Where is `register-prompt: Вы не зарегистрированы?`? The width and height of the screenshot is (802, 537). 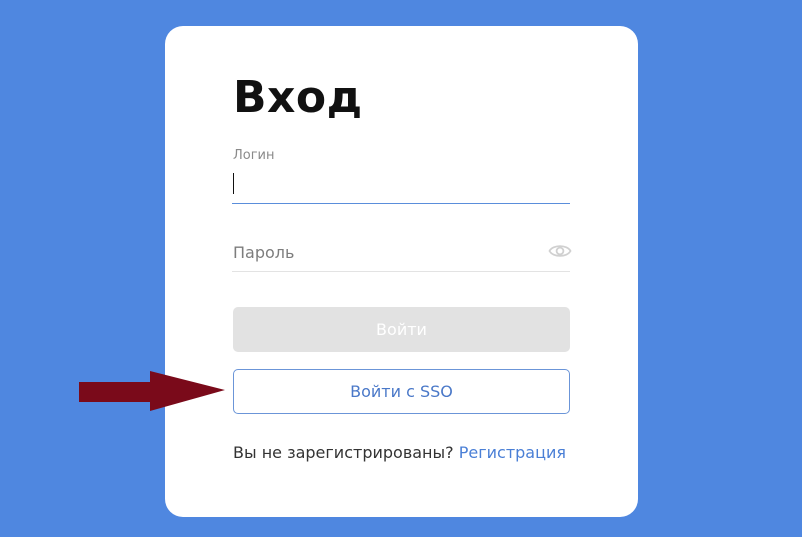 register-prompt: Вы не зарегистрированы? is located at coordinates (343, 452).